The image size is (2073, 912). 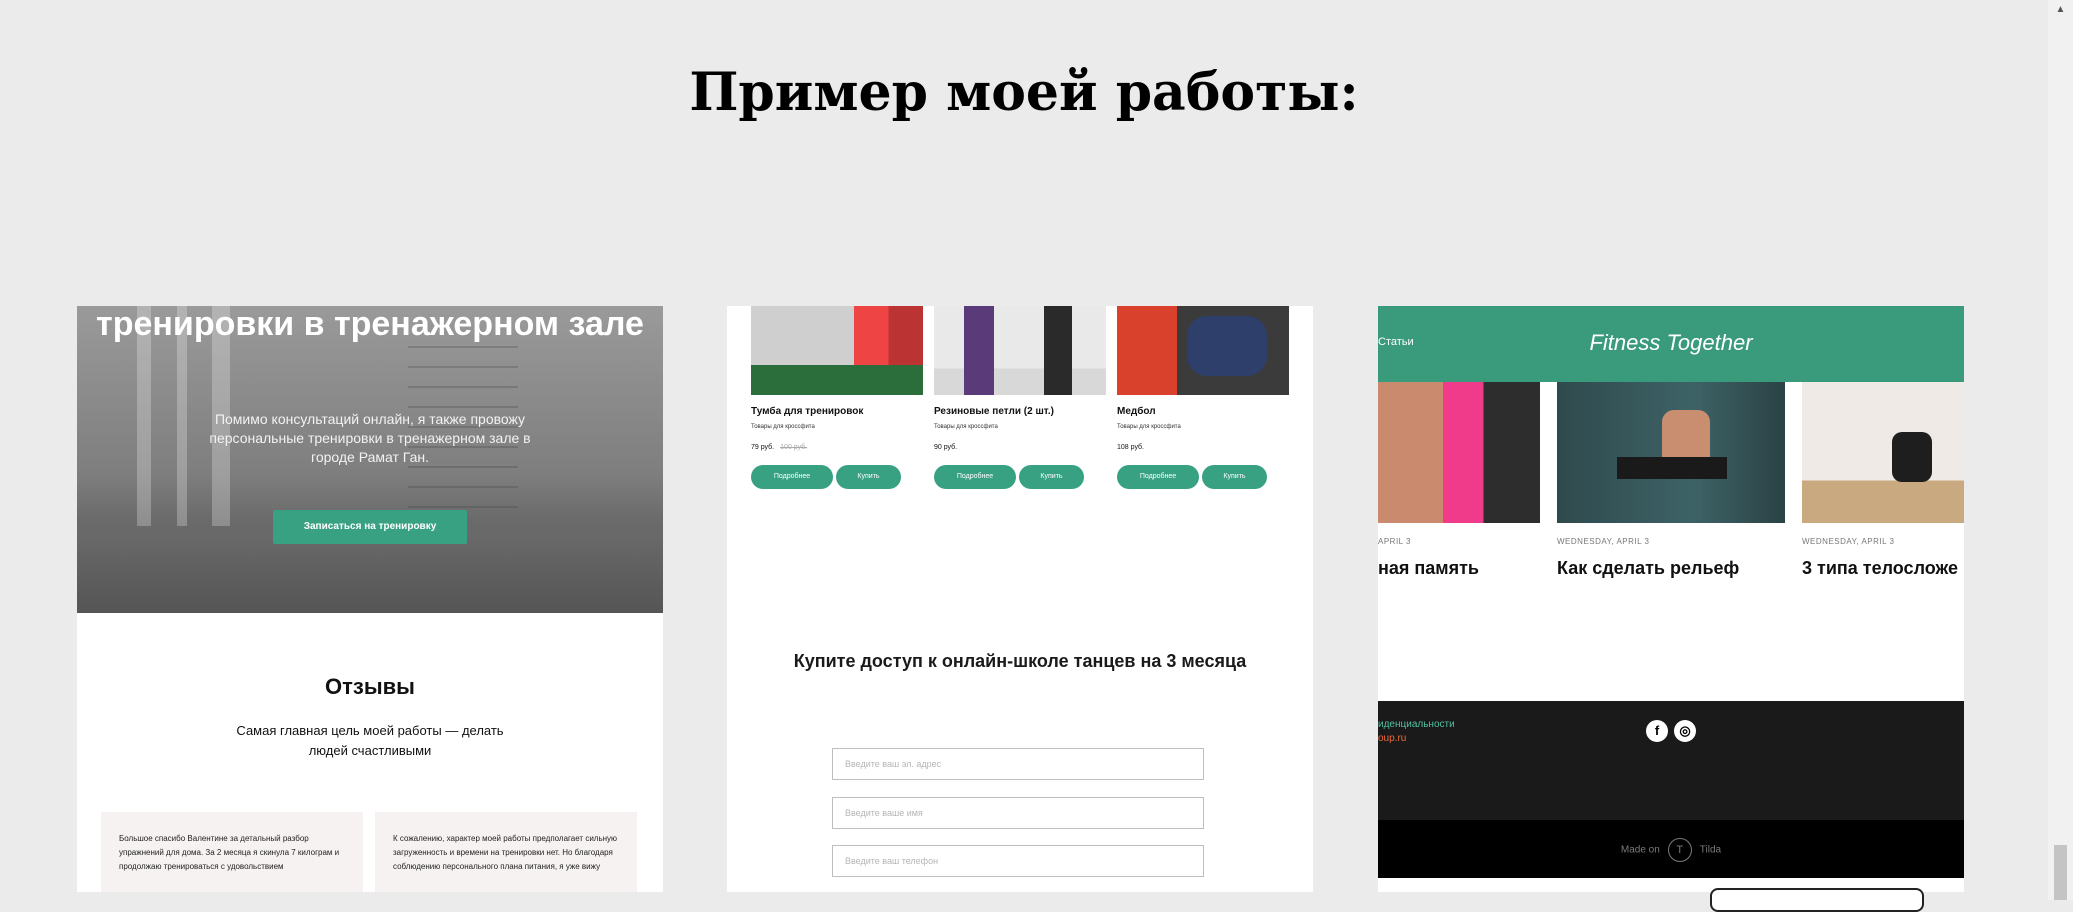 What do you see at coordinates (1679, 850) in the screenshot?
I see `tilda-logo-icon: T` at bounding box center [1679, 850].